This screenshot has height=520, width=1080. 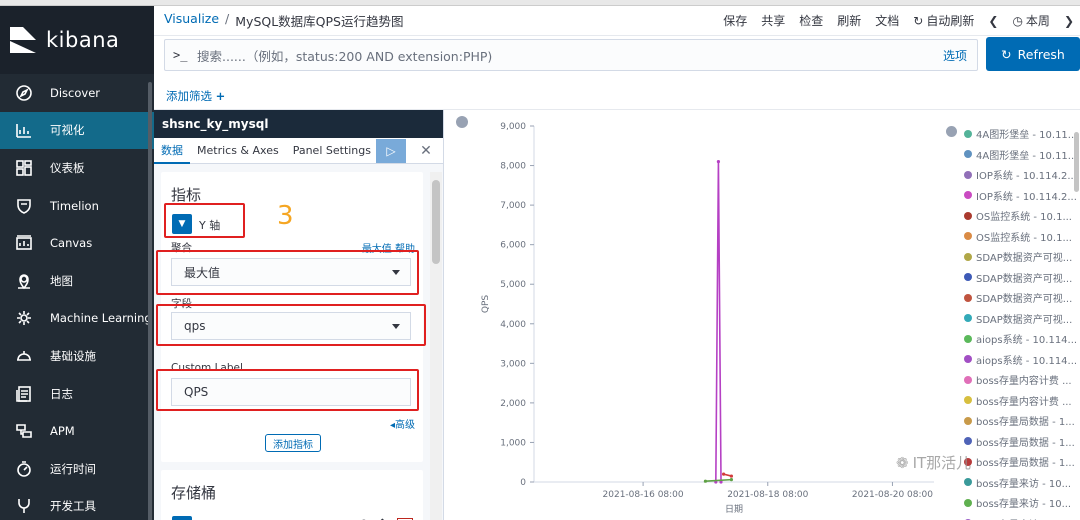 What do you see at coordinates (298, 124) in the screenshot?
I see `index-pattern-title: shsnc_ky_mysql` at bounding box center [298, 124].